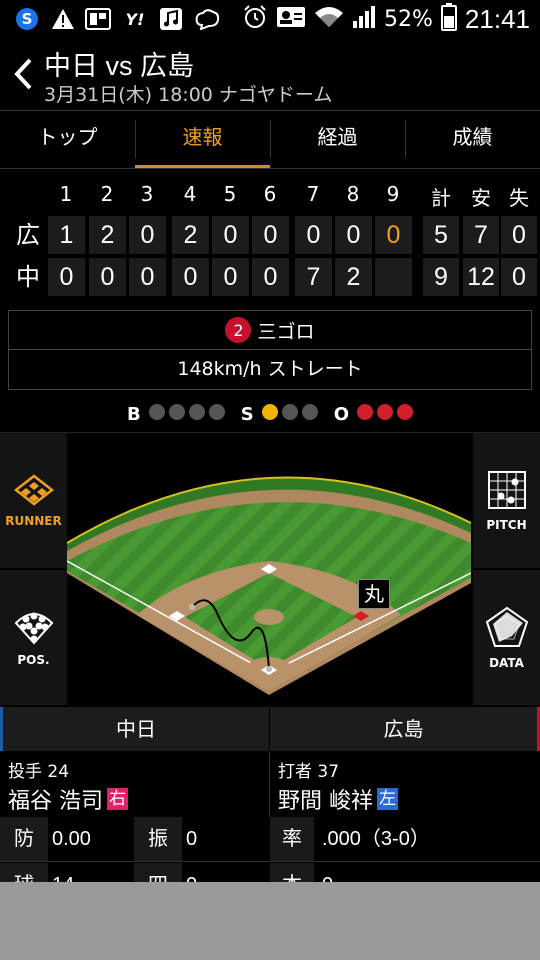  Describe the element at coordinates (291, 19) in the screenshot. I see `profile-card-icon` at that location.